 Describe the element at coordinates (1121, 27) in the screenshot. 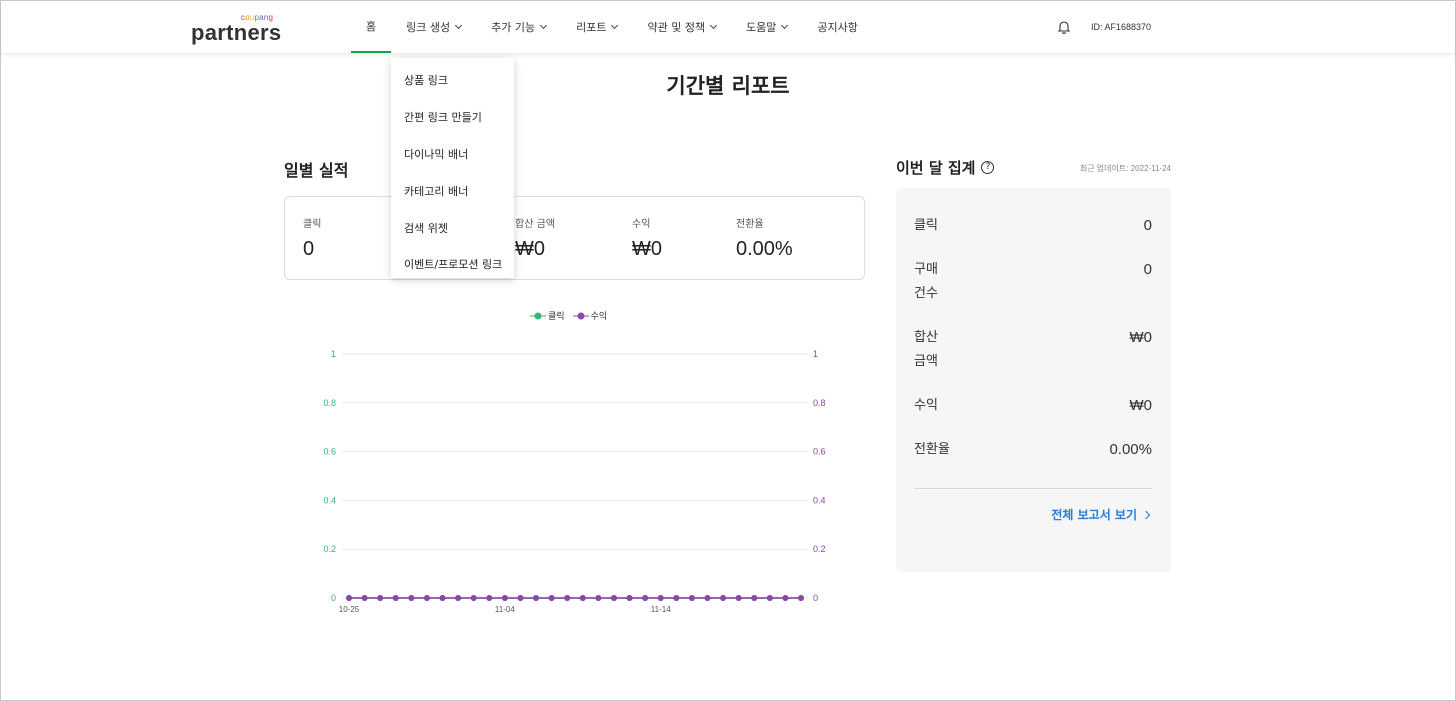

I see `user-id: ID: AF1688370` at that location.